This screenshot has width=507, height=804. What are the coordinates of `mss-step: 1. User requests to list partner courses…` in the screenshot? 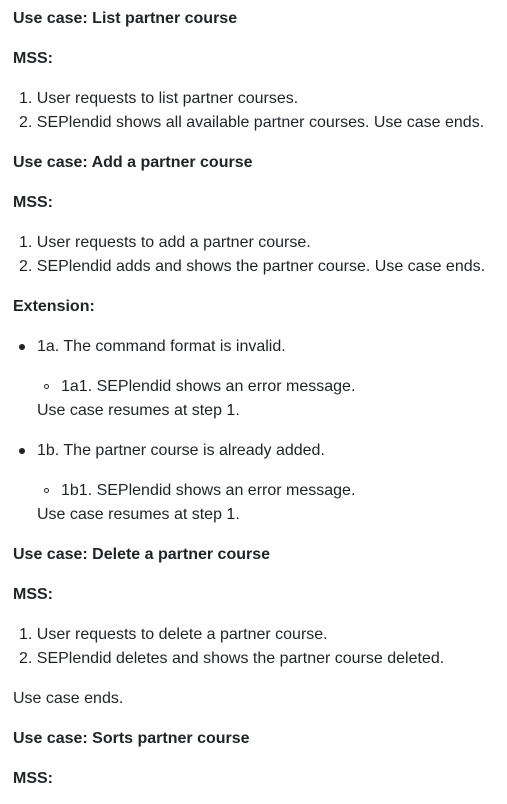 It's located at (159, 98).